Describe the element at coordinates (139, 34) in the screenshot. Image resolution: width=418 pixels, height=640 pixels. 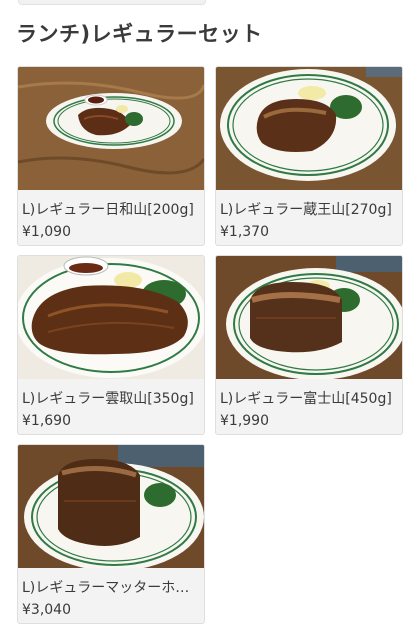
I see `section-title: ランチ)レギュラーセット` at that location.